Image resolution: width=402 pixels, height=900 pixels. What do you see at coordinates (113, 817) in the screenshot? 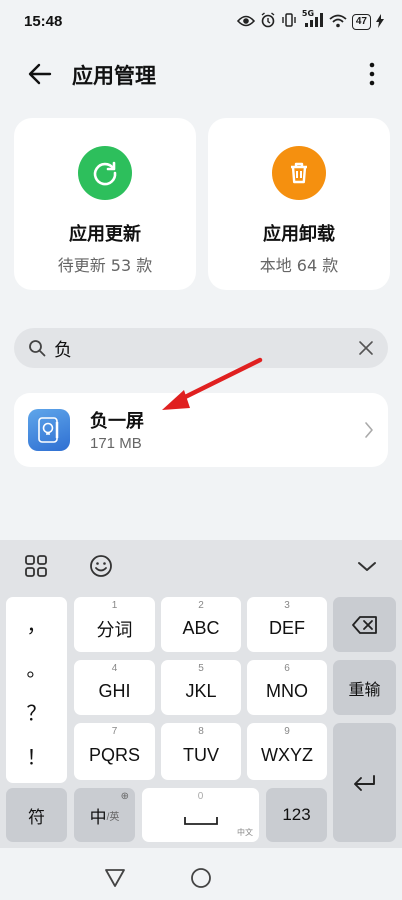
I see `lang-sub-label: /英` at bounding box center [113, 817].